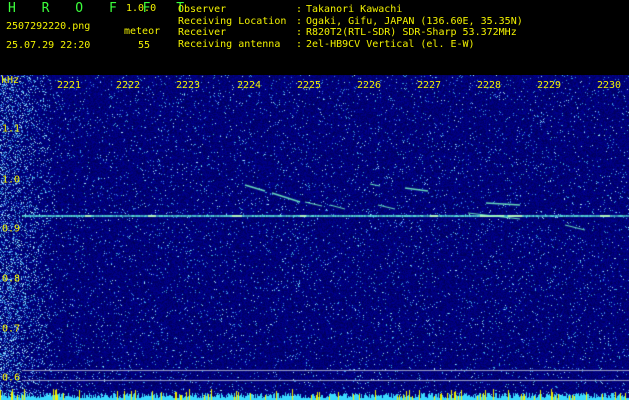  I want to click on info-row-observer: Observer: Takanori Kawachi, so click(290, 9).